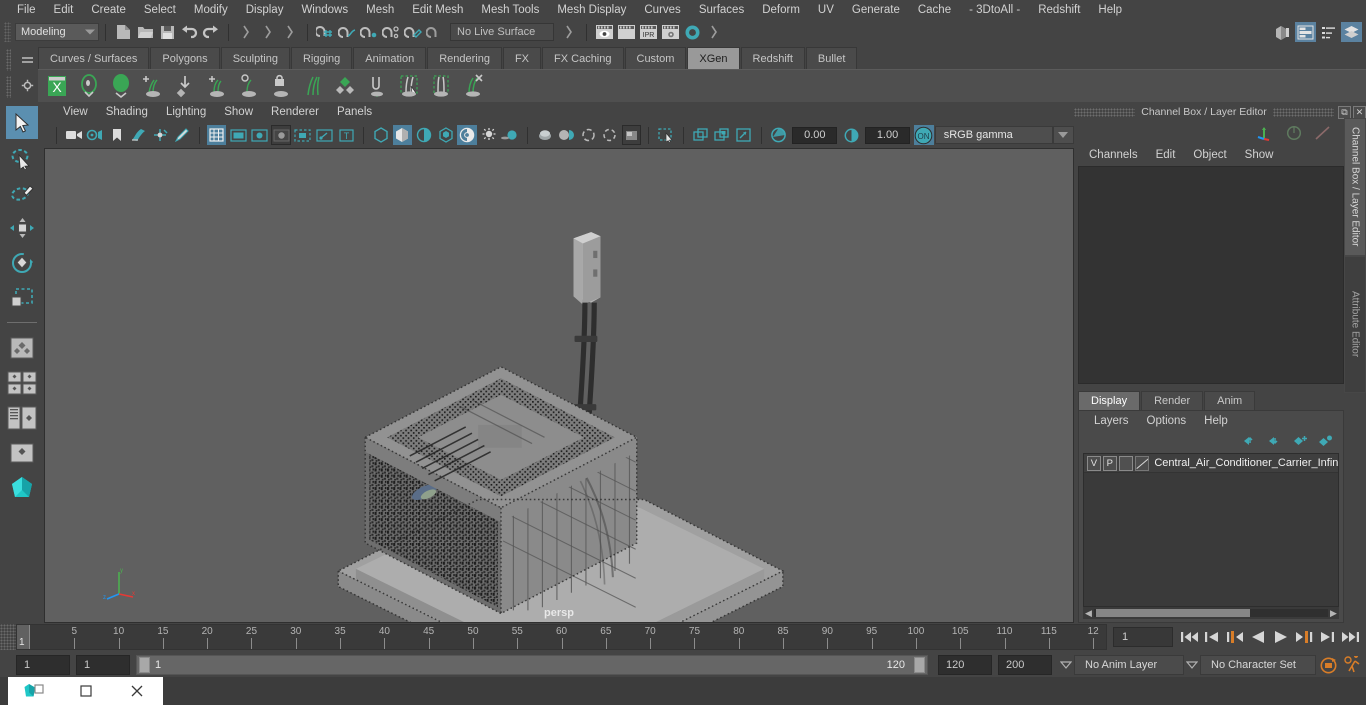 The height and width of the screenshot is (705, 1366). I want to click on panel-zoom-icon, so click(325, 135).